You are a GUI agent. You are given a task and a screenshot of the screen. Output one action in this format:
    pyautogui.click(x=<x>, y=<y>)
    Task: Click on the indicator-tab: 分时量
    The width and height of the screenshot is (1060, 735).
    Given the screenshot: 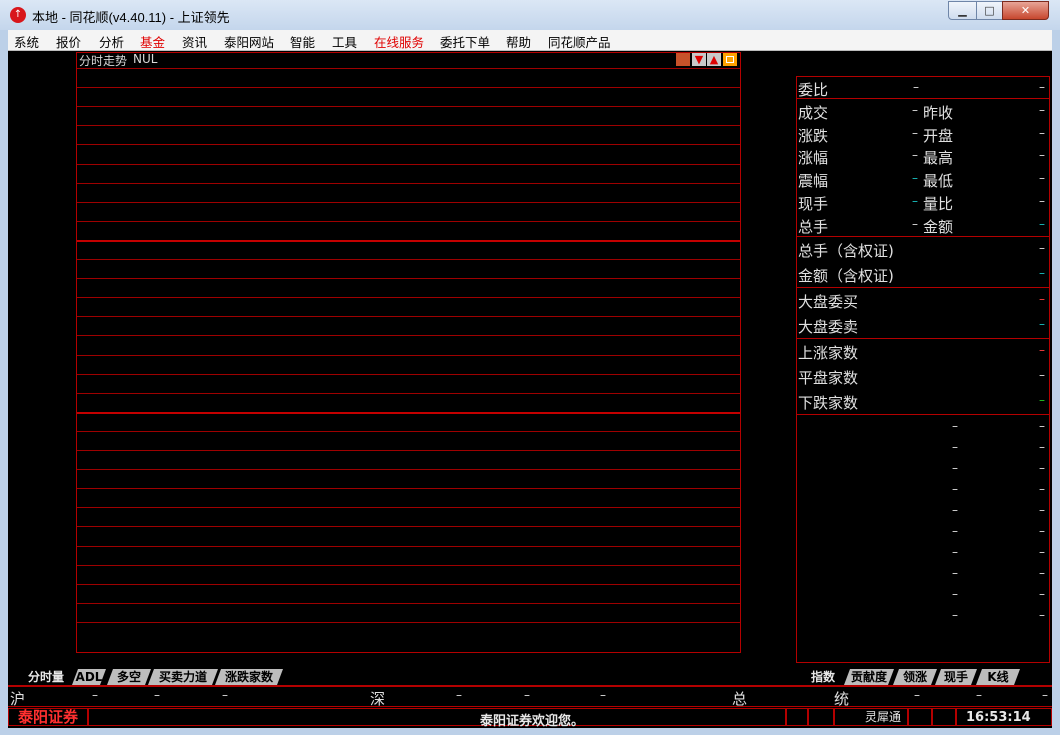 What is the action you would take?
    pyautogui.click(x=46, y=677)
    